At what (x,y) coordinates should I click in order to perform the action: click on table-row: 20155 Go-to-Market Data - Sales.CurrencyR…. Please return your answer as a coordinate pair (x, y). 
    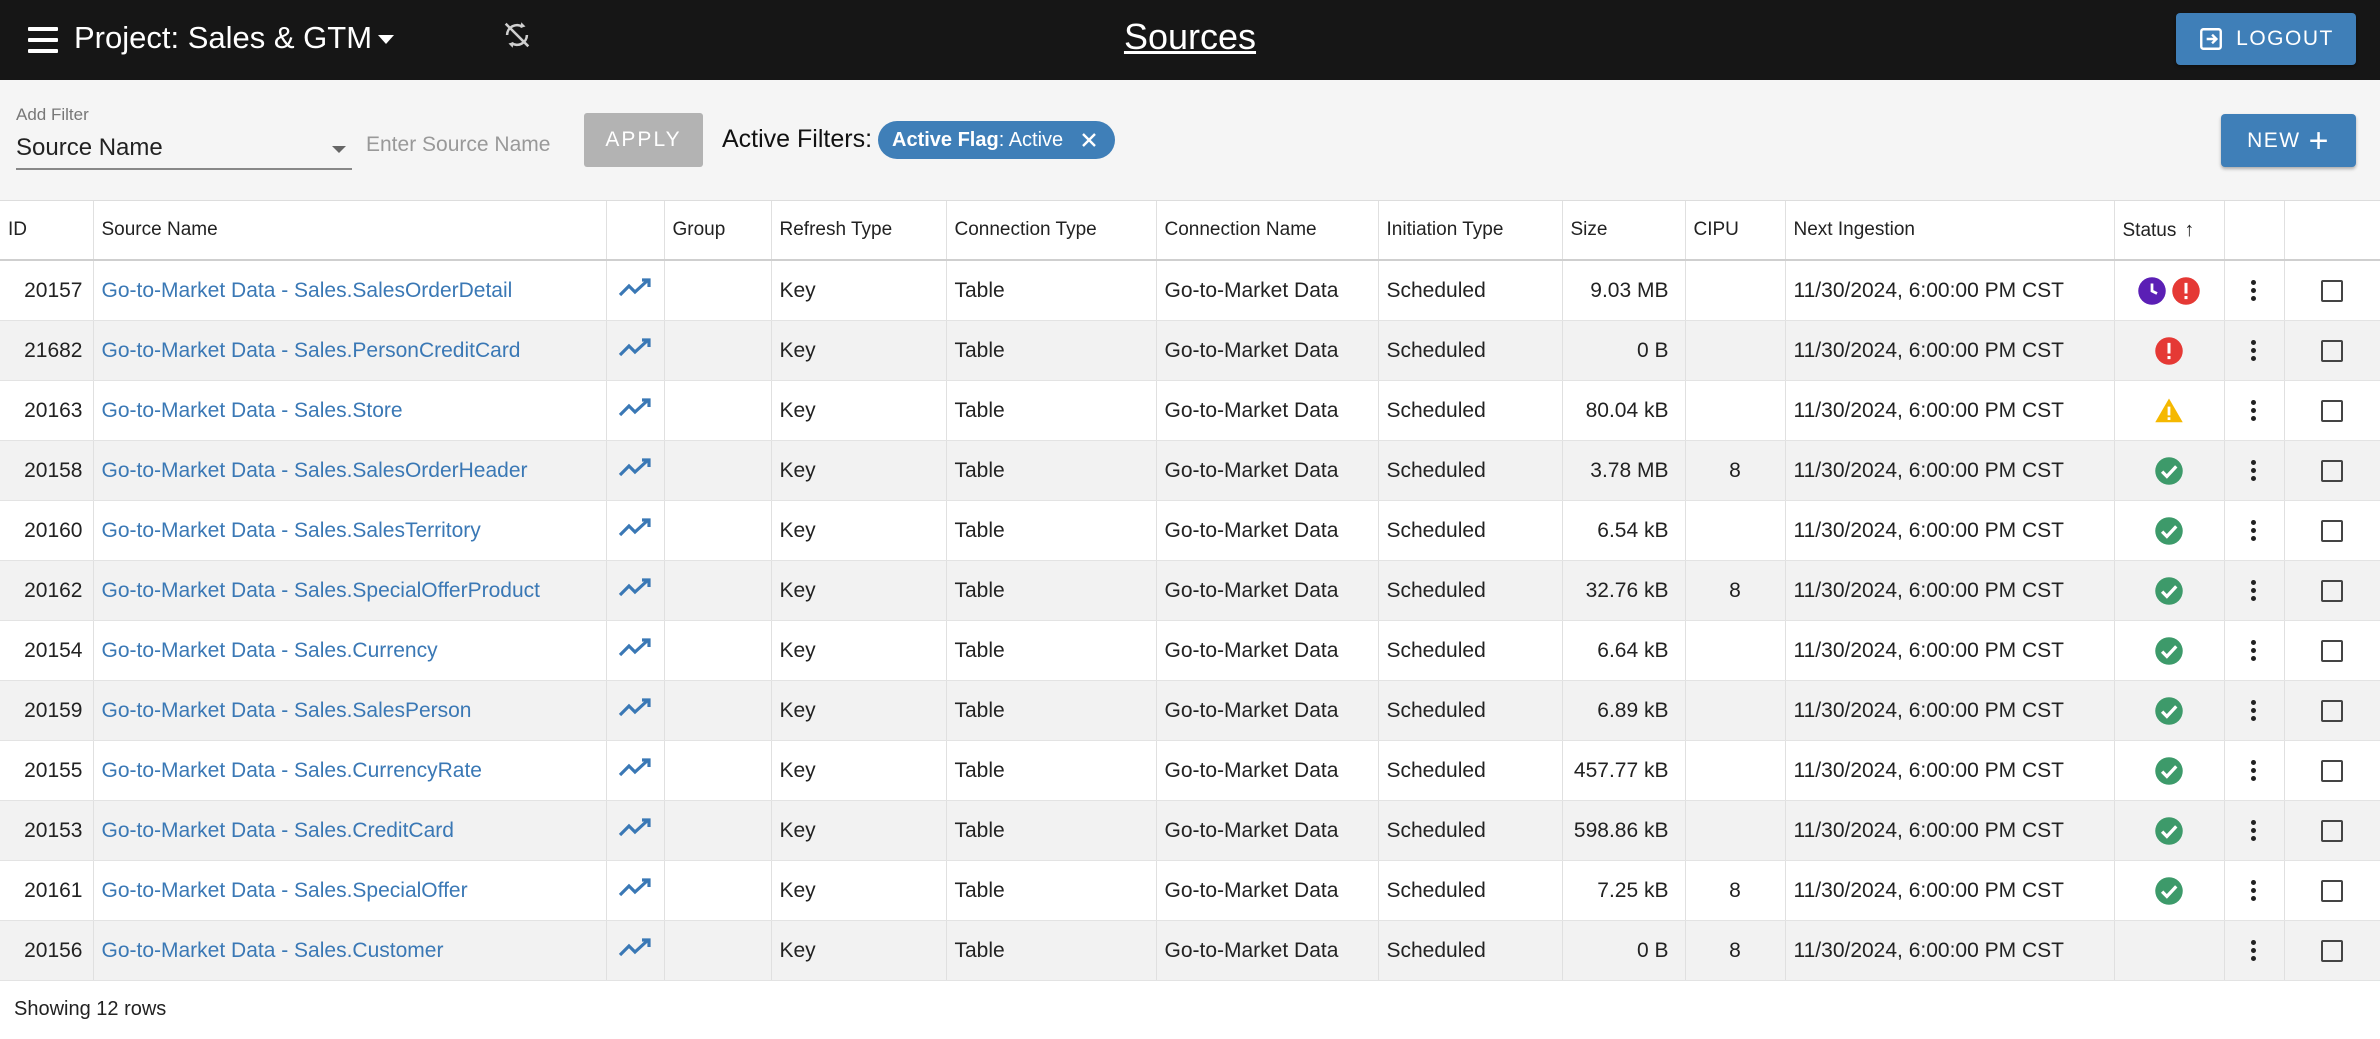
    Looking at the image, I should click on (1190, 770).